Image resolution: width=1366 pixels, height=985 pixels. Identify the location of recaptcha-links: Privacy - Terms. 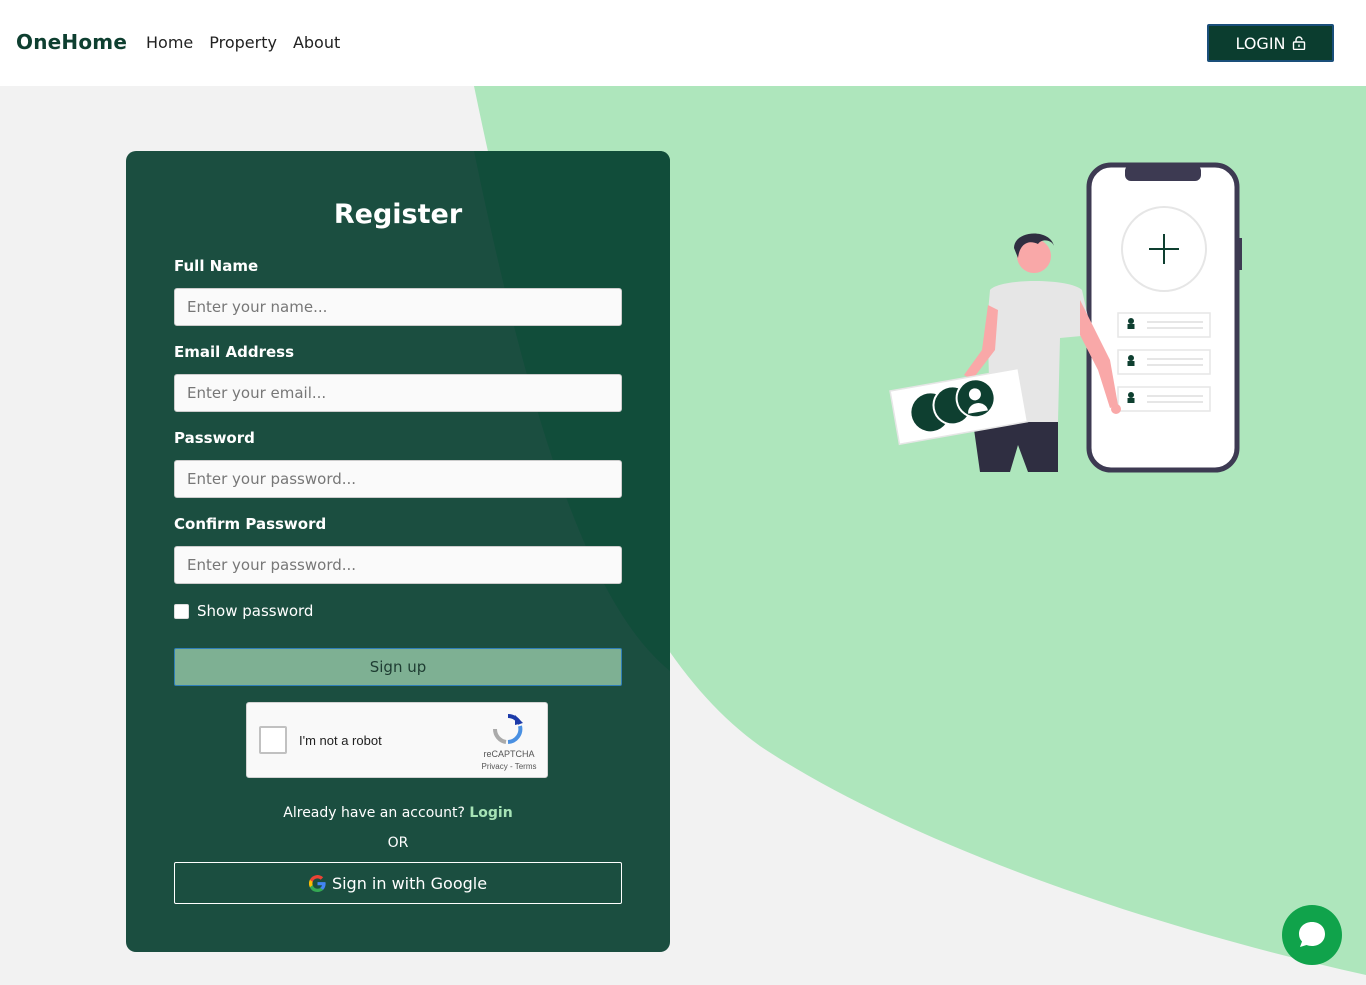
(509, 766).